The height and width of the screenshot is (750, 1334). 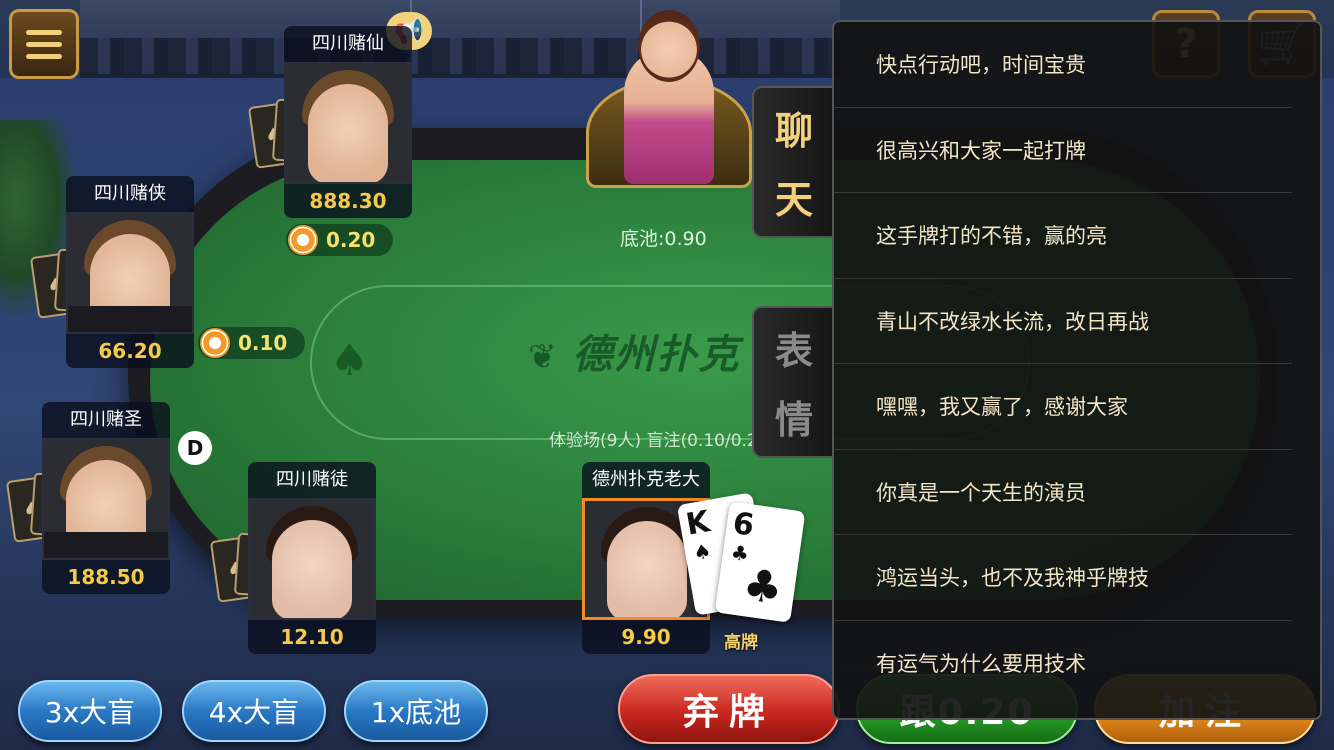 I want to click on tab-chat-char: 聊, so click(x=793, y=131).